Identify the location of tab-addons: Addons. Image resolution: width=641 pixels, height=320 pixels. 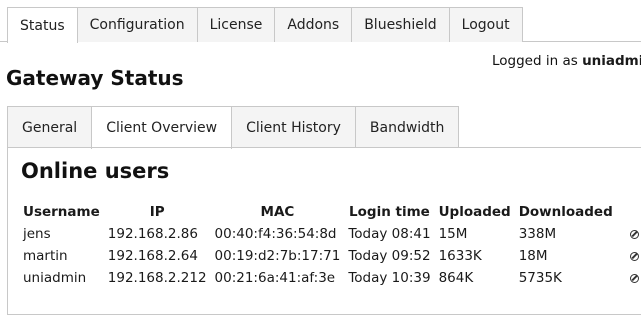
(313, 24).